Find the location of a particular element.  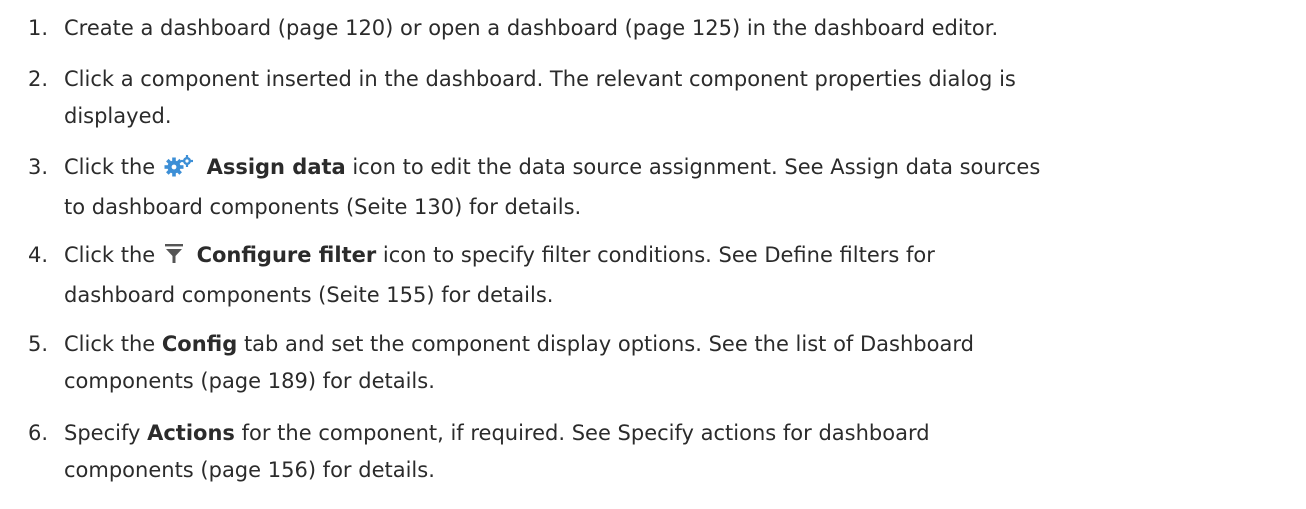

configure-filter-label: Configure filter is located at coordinates (286, 255).